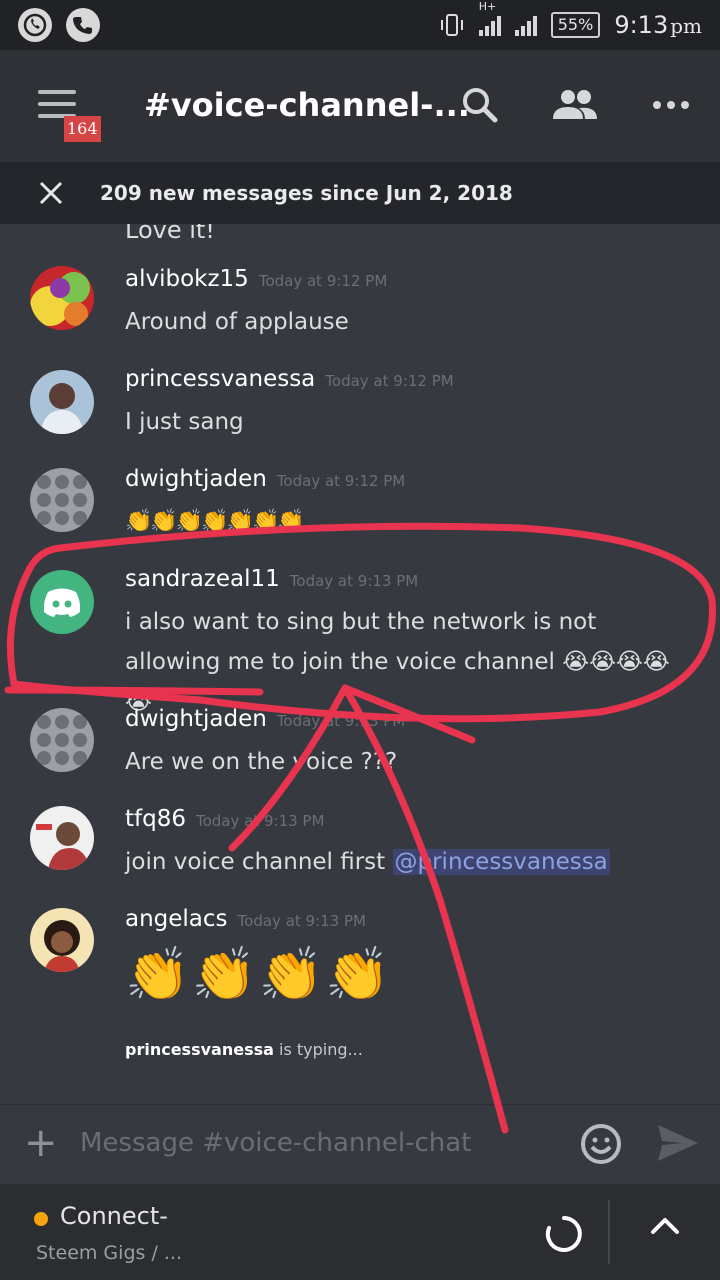  Describe the element at coordinates (51, 193) in the screenshot. I see `close-icon` at that location.